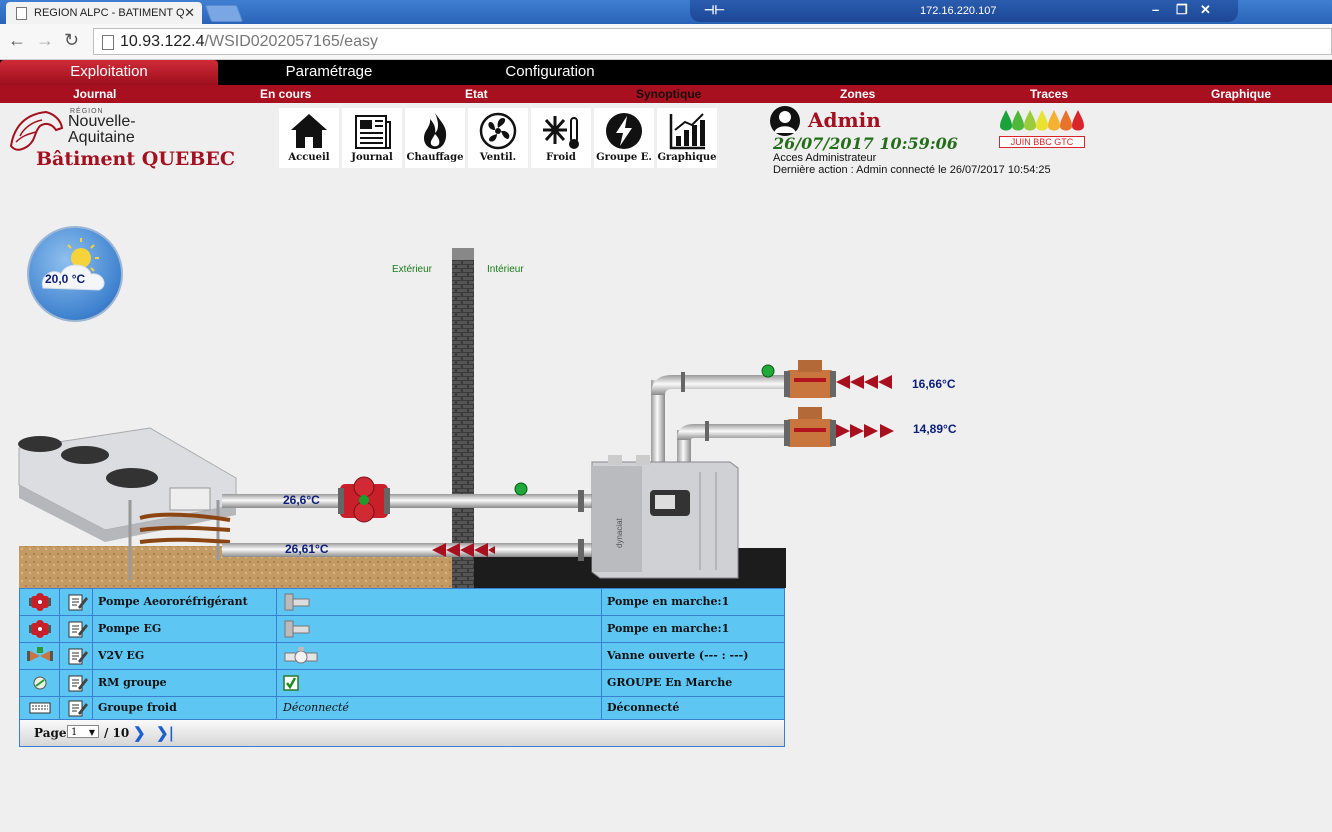 Image resolution: width=1332 pixels, height=832 pixels. I want to click on table-row: V2V EG Vanne ouverte (--- : ---), so click(402, 656).